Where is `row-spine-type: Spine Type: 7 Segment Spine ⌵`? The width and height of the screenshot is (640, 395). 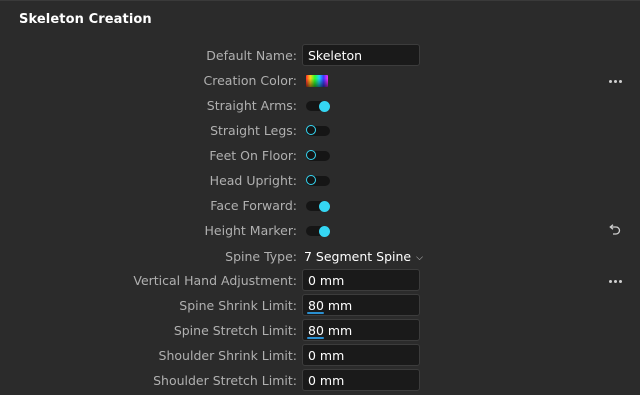
row-spine-type: Spine Type: 7 Segment Spine ⌵ is located at coordinates (320, 257).